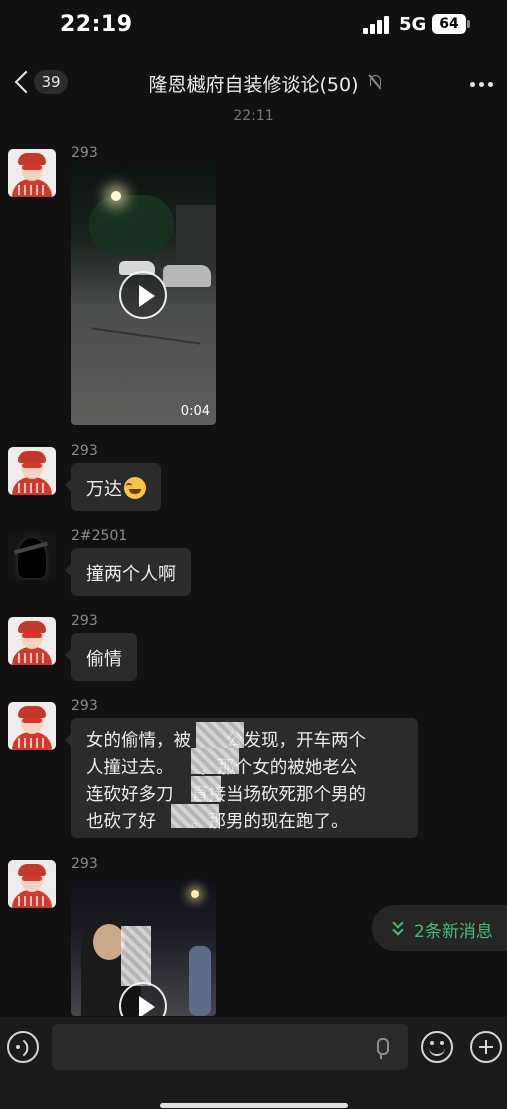 The image size is (507, 1109). I want to click on video-message: 0:04, so click(143, 295).